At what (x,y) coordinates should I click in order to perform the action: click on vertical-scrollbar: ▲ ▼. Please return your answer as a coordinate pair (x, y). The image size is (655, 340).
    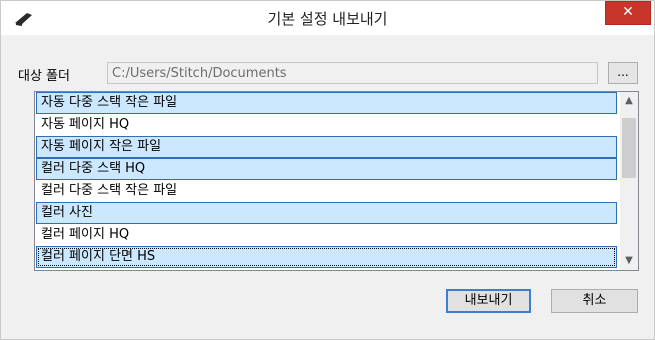
    Looking at the image, I should click on (629, 181).